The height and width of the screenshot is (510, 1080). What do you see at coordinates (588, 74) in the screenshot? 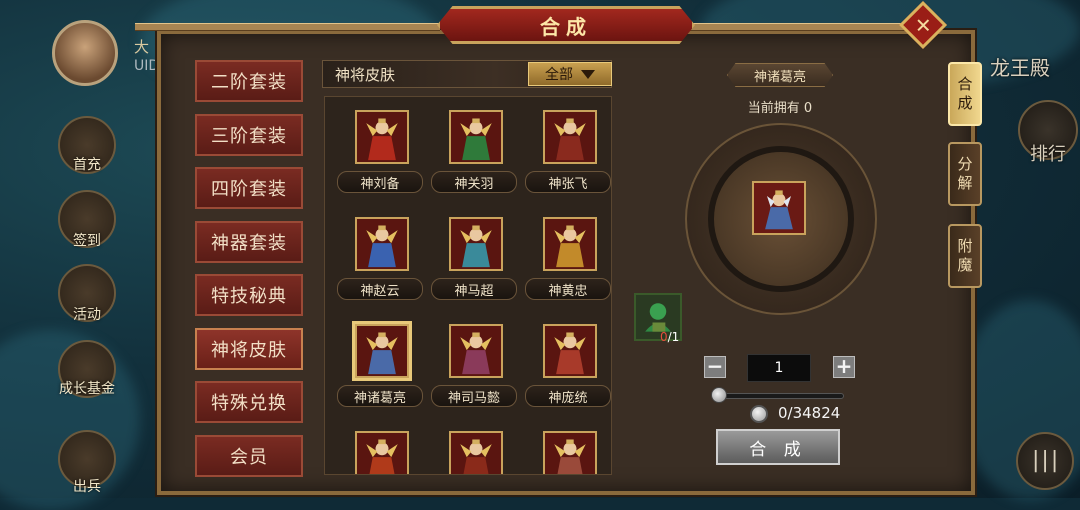
I see `dropdown-triangle-icon` at bounding box center [588, 74].